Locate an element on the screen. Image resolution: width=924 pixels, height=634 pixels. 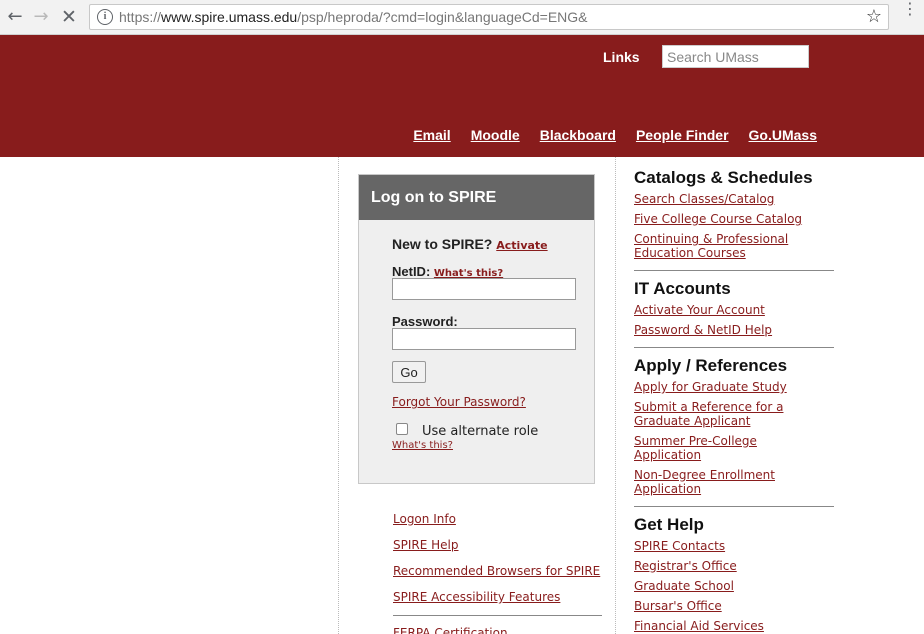
nav-link-email: Email is located at coordinates (431, 135).